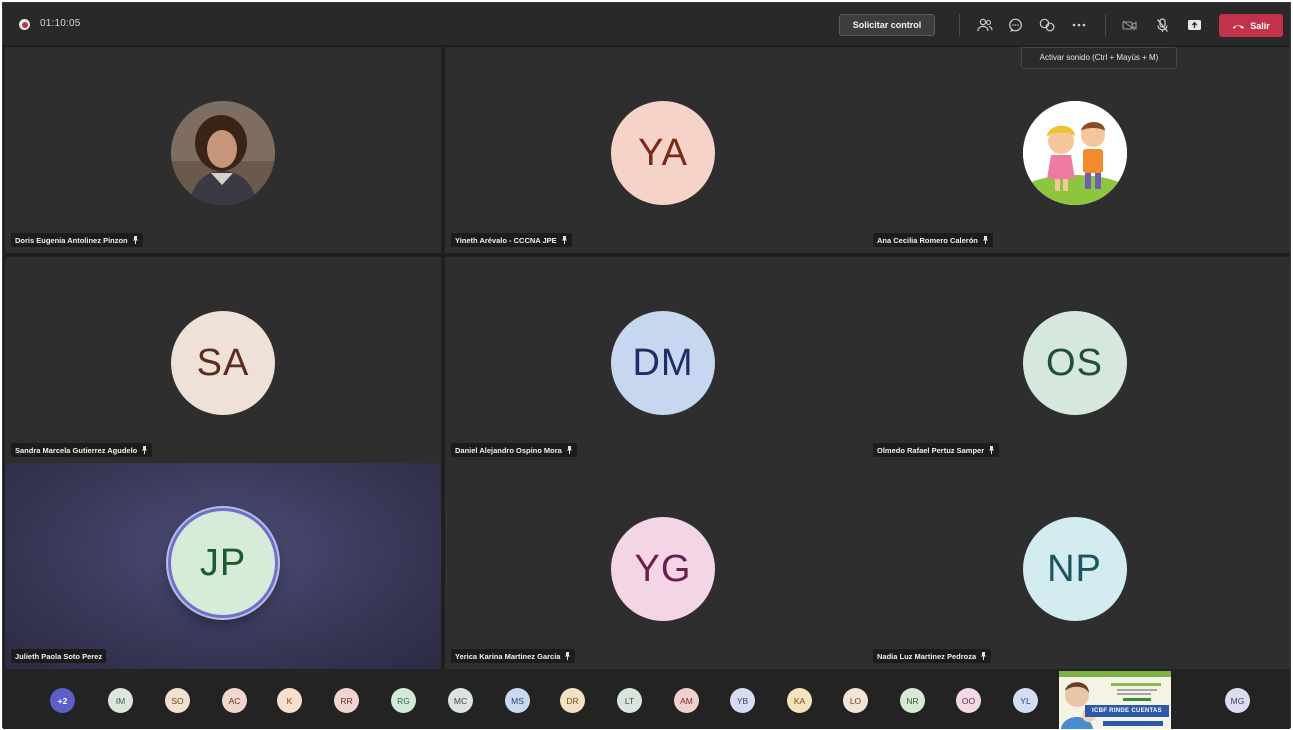  I want to click on participant-chip: RR, so click(346, 700).